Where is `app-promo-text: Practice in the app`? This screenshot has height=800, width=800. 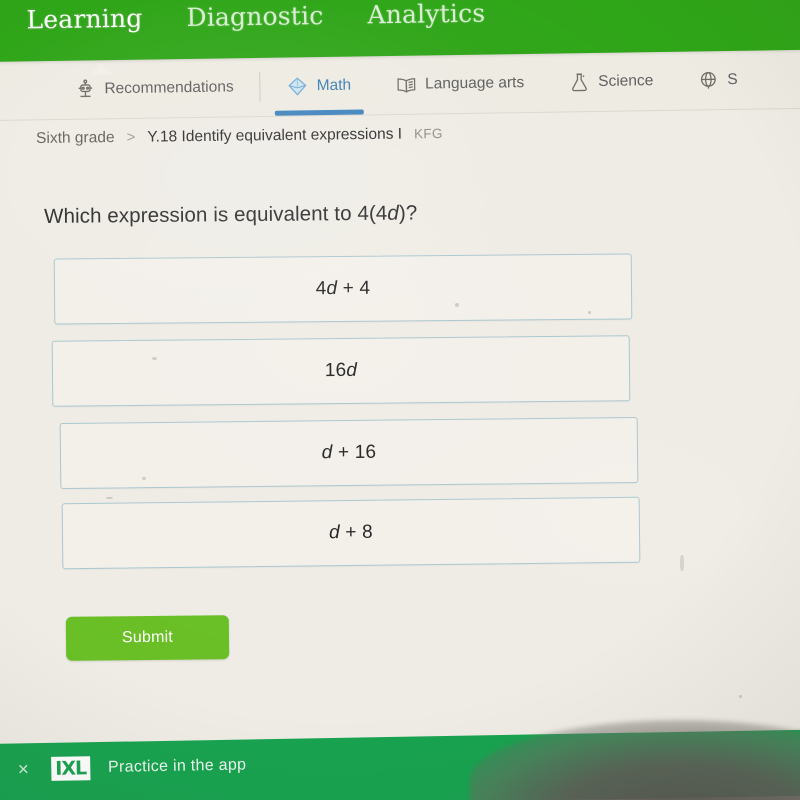 app-promo-text: Practice in the app is located at coordinates (177, 766).